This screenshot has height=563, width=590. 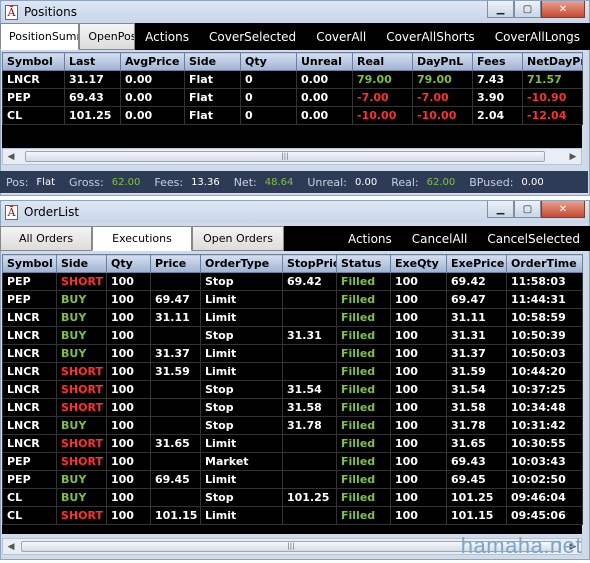 What do you see at coordinates (382, 61) in the screenshot?
I see `column-header-real: Real` at bounding box center [382, 61].